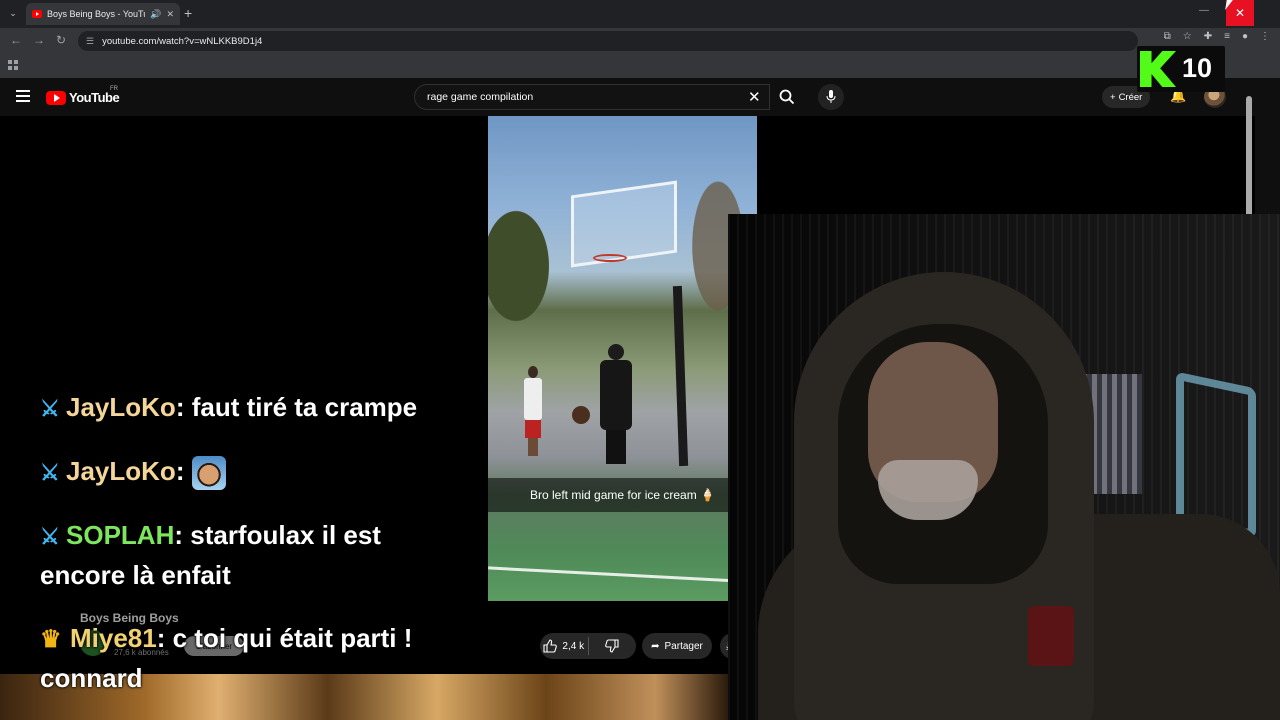  Describe the element at coordinates (683, 646) in the screenshot. I see `share-label: Partager` at that location.